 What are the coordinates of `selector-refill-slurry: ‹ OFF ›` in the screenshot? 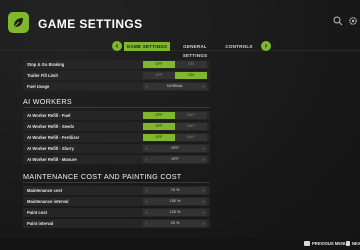 It's located at (175, 148).